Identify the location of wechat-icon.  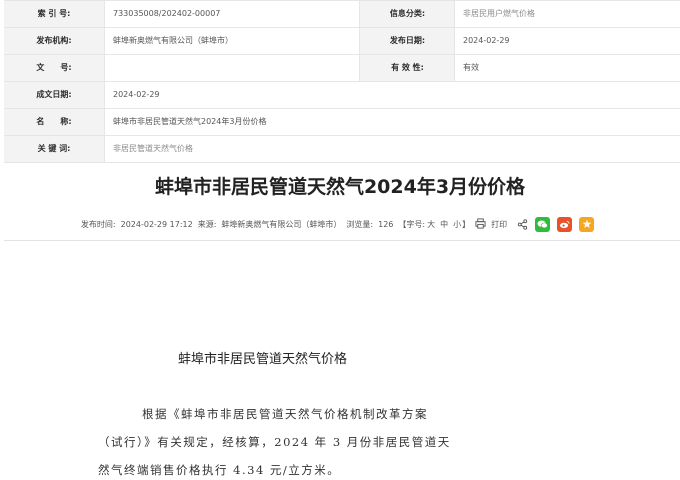
(543, 224).